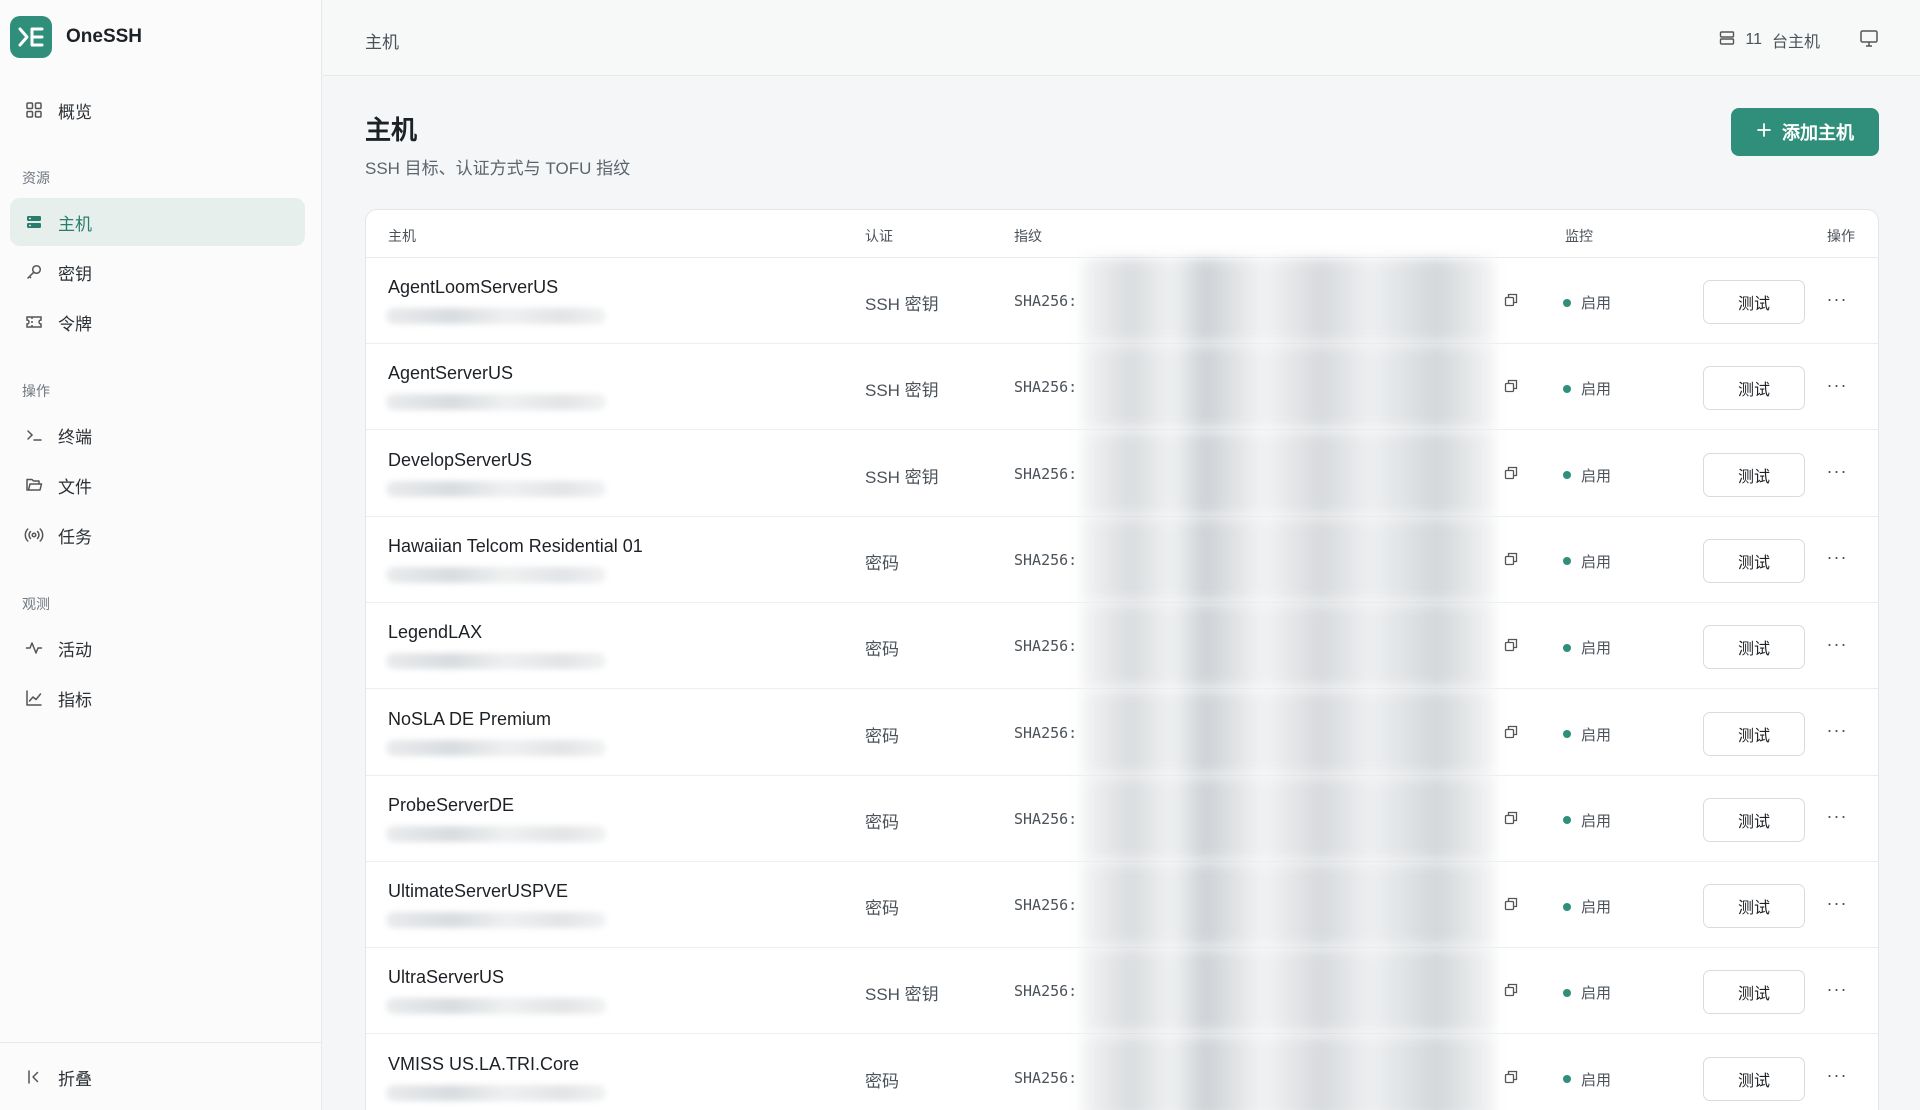 The image size is (1920, 1110). Describe the element at coordinates (1764, 132) in the screenshot. I see `plus-icon` at that location.